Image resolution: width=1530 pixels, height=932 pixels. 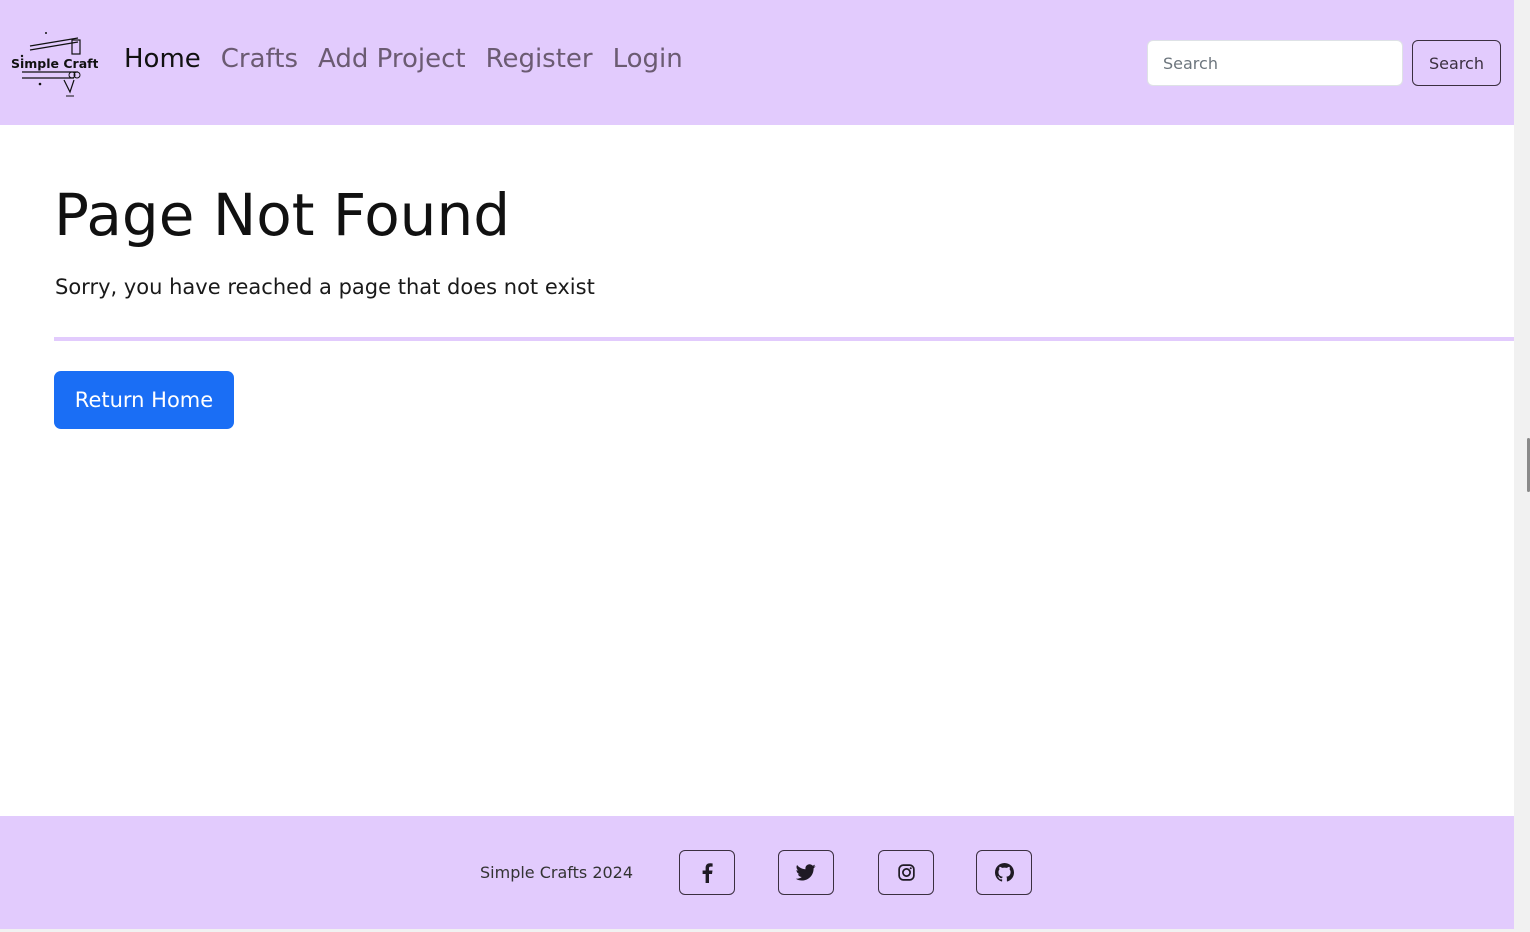 I want to click on nav-link-crafts: Crafts, so click(x=259, y=59).